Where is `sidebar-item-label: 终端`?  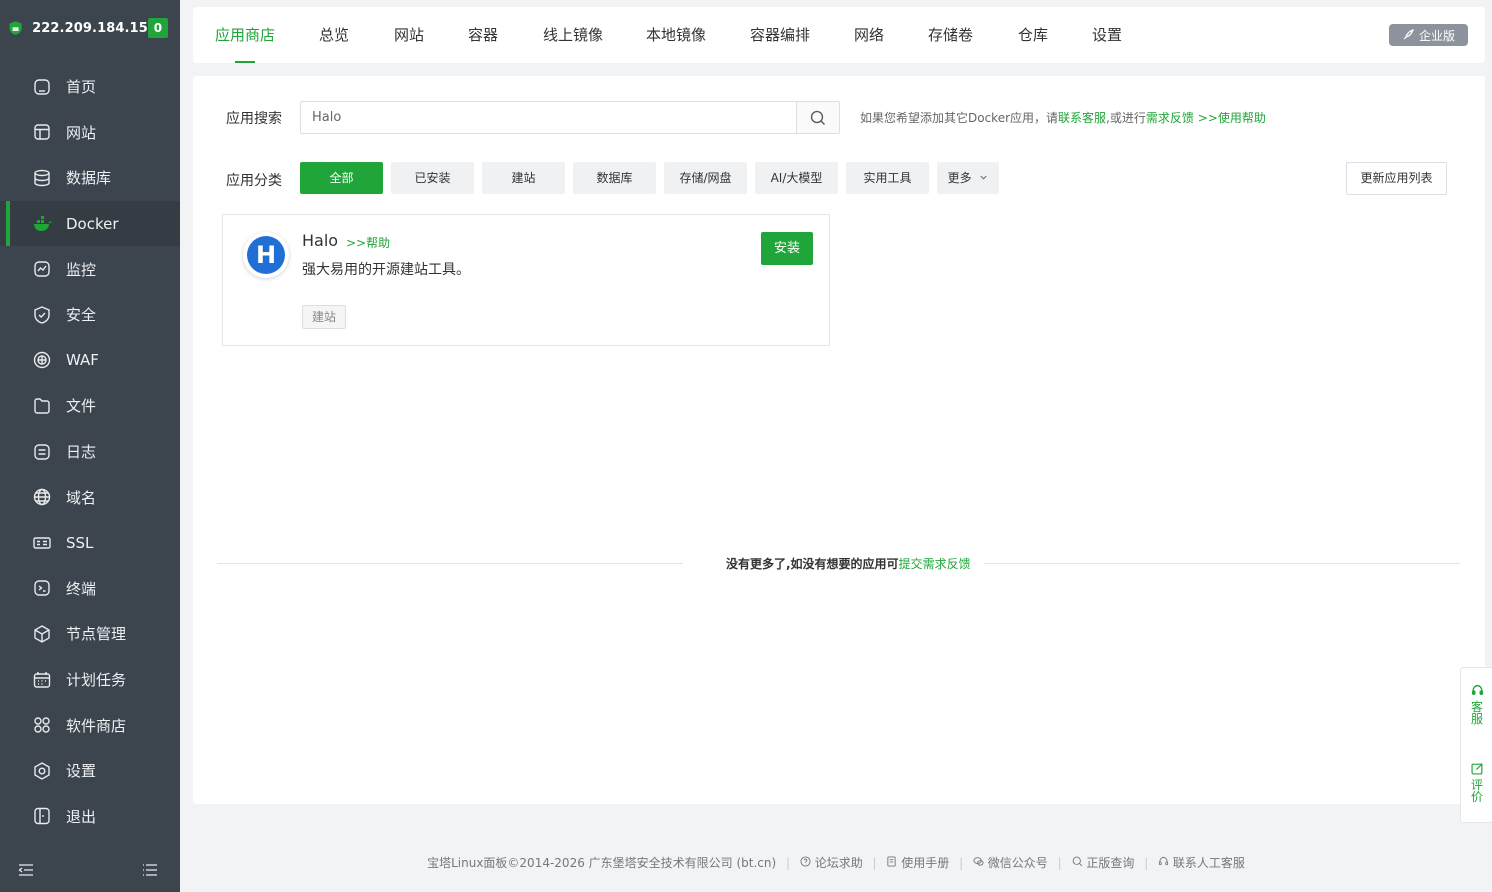
sidebar-item-label: 终端 is located at coordinates (81, 588).